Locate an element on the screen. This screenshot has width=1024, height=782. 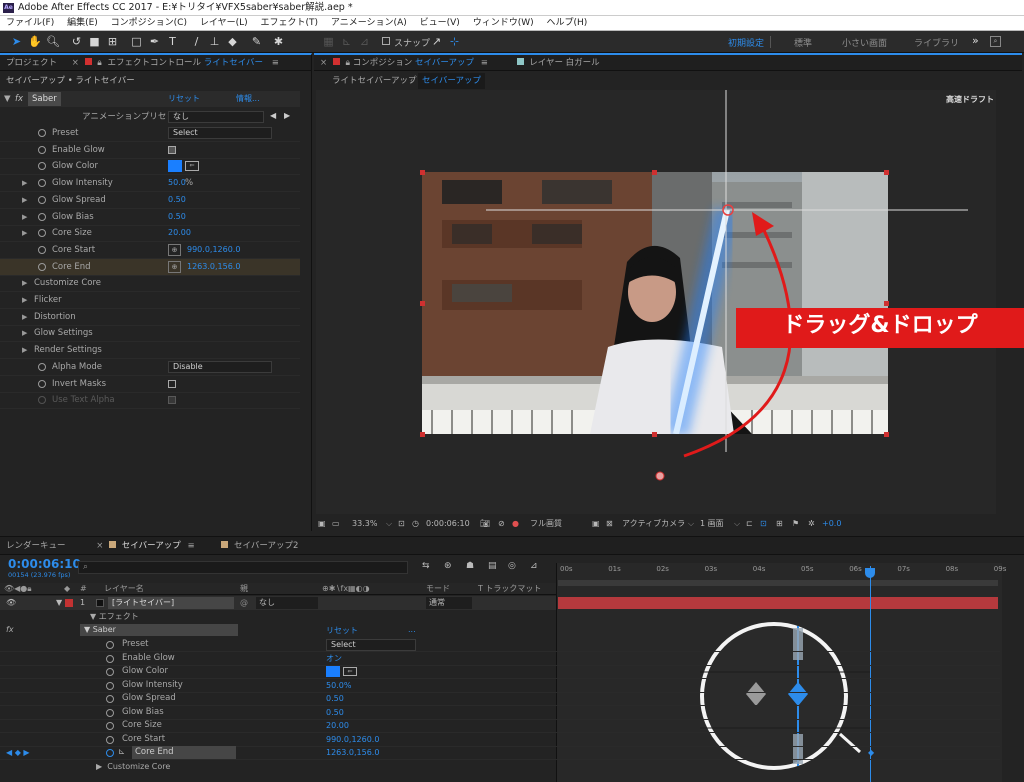
effect-name: Saber is located at coordinates (44, 99).